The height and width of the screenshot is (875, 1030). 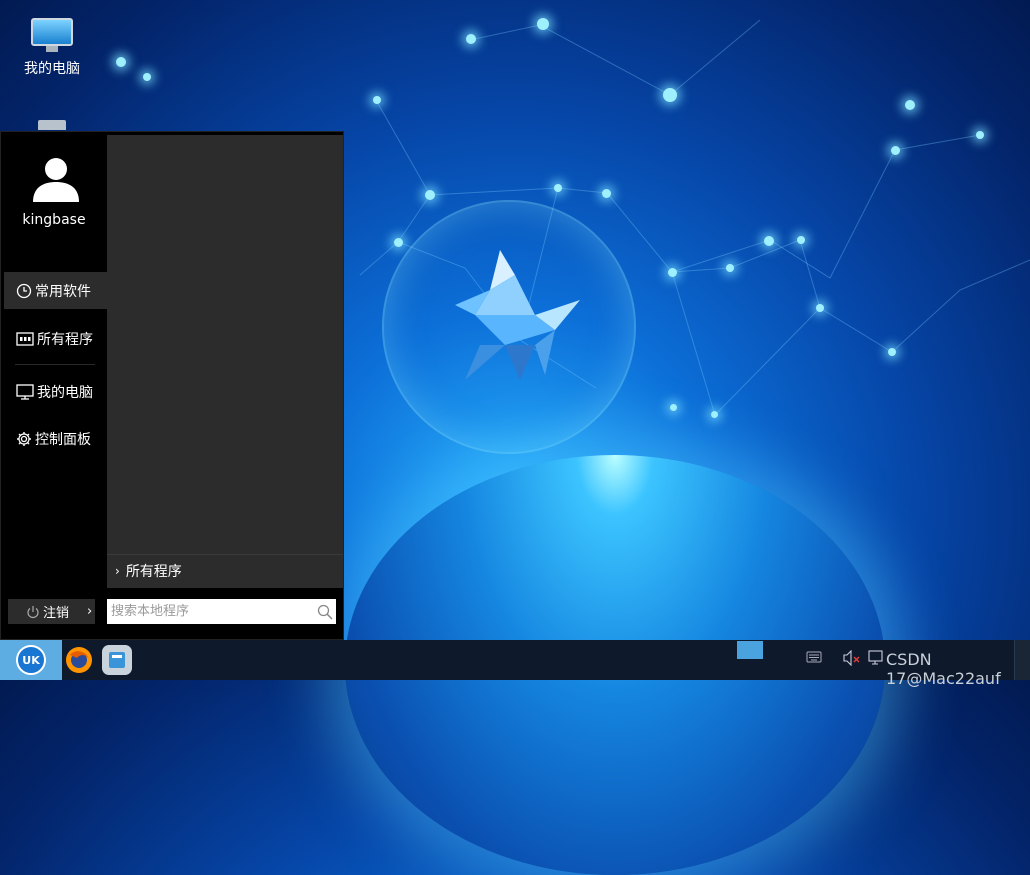 I want to click on apps-icon, so click(x=25, y=338).